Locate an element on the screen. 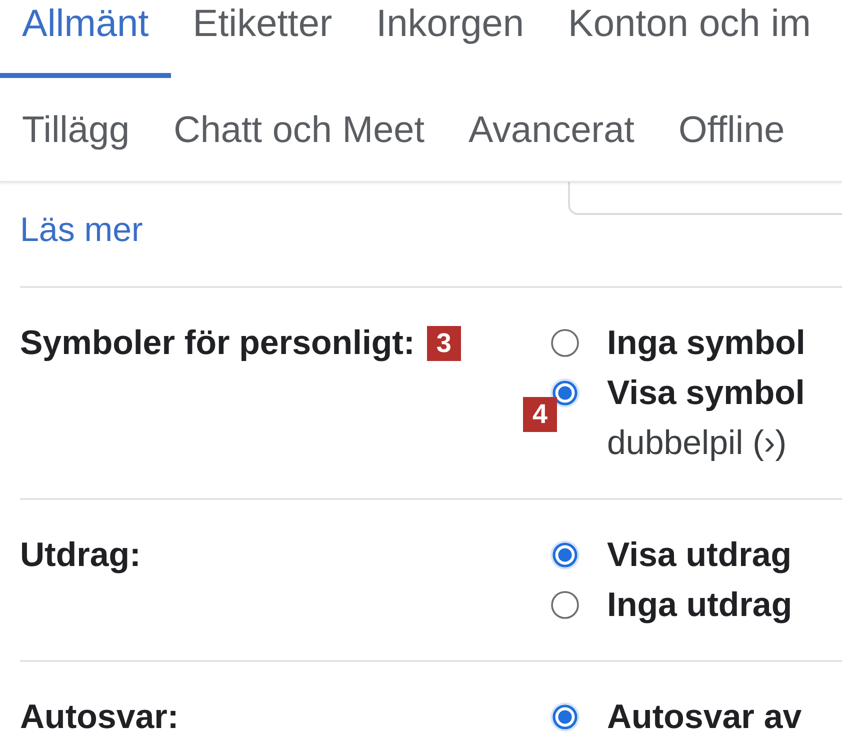  option-description: dubbelpil (›) is located at coordinates (697, 443).